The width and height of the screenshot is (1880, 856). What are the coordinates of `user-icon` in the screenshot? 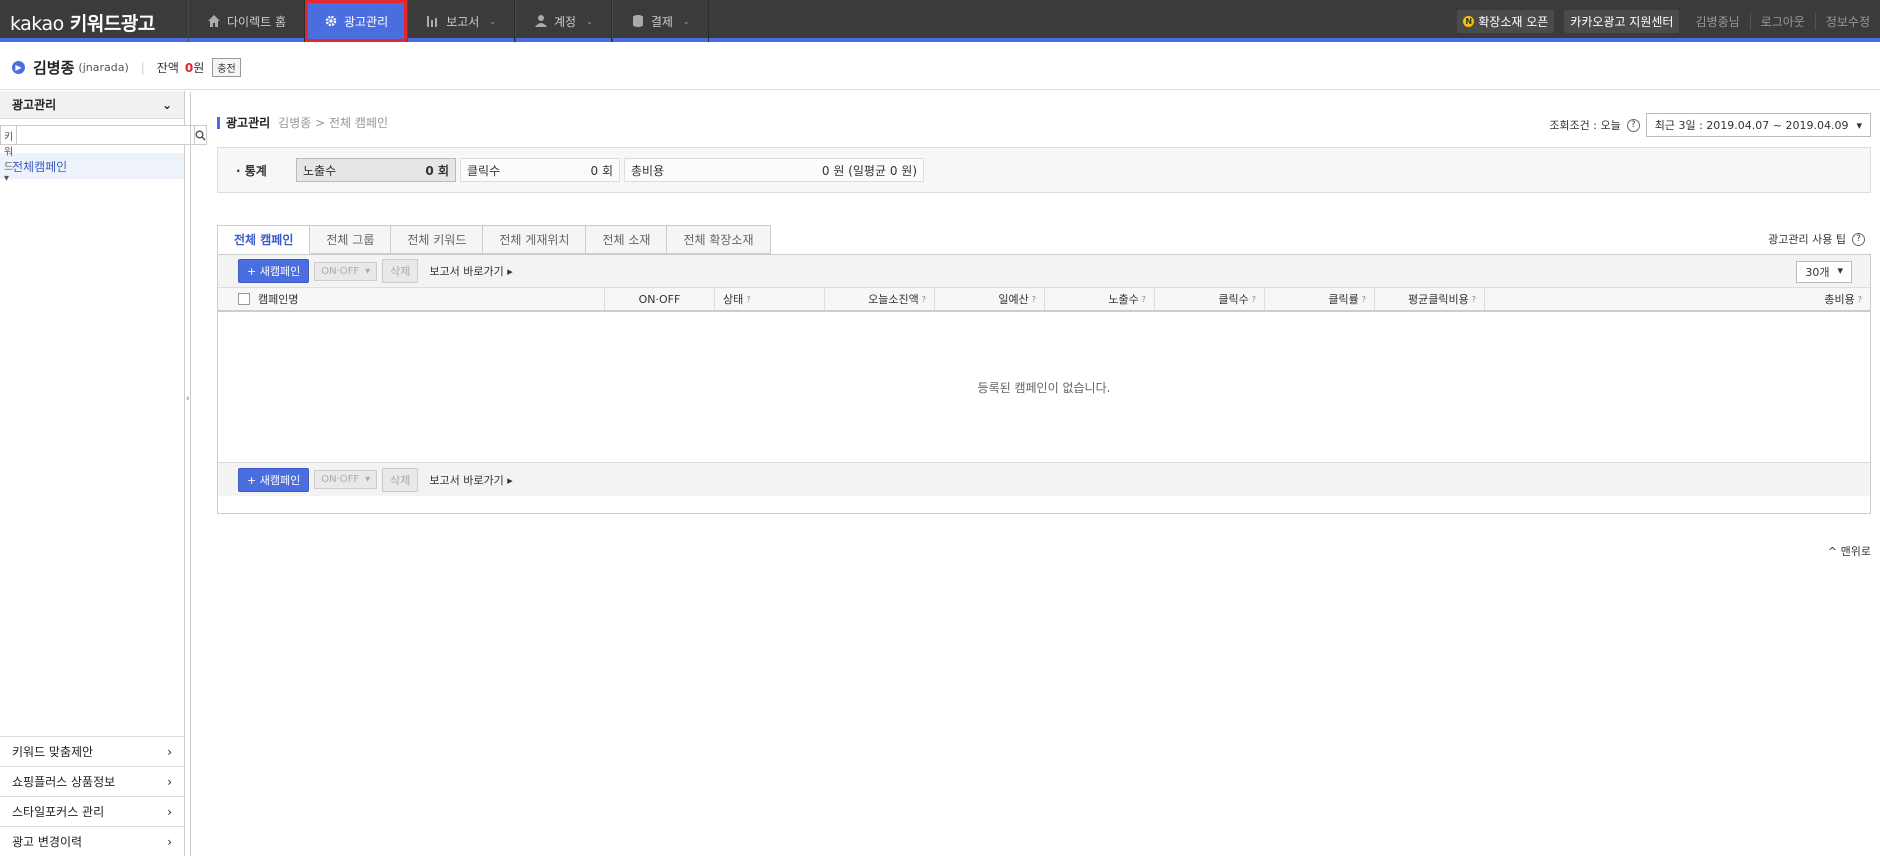 It's located at (541, 21).